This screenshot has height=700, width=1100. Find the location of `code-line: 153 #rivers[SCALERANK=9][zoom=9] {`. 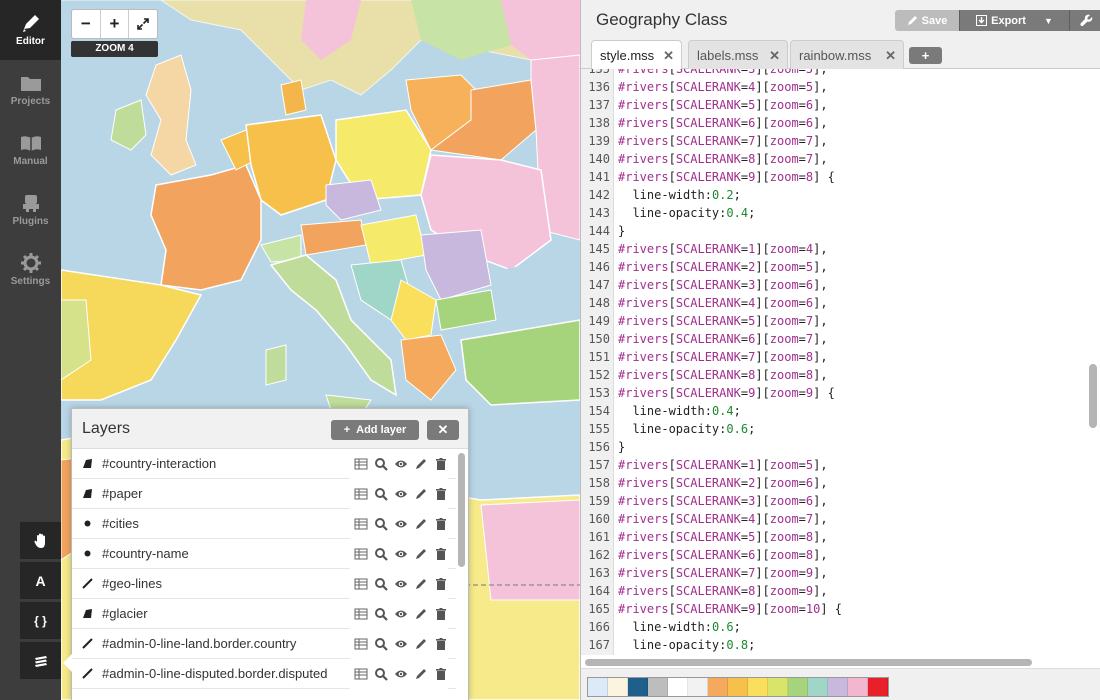

code-line: 153 #rivers[SCALERANK=9][zoom=9] { is located at coordinates (833, 393).